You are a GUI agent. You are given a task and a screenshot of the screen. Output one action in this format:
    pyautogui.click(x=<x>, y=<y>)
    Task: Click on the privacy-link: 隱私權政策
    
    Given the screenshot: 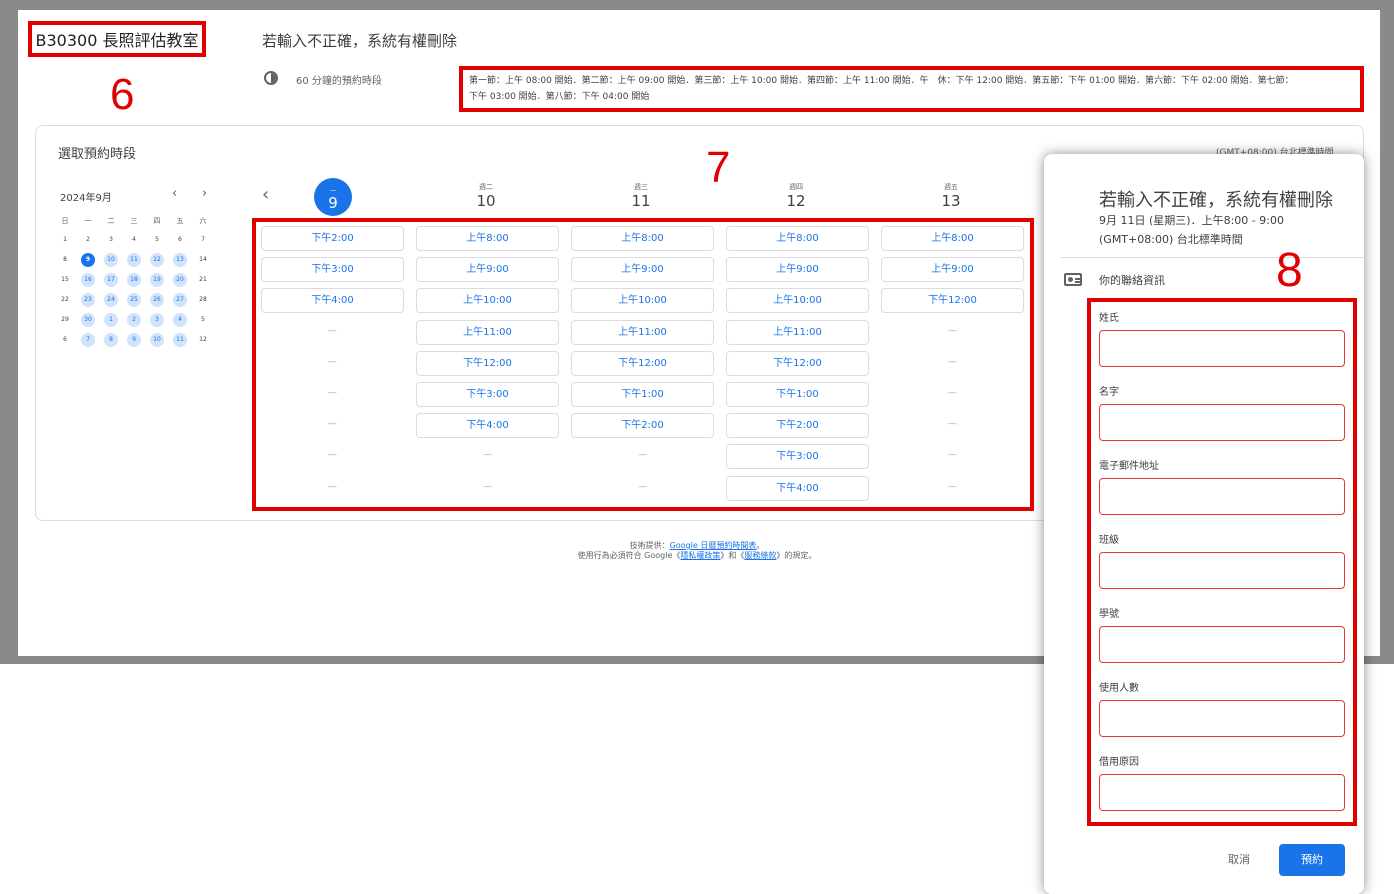 What is the action you would take?
    pyautogui.click(x=700, y=555)
    